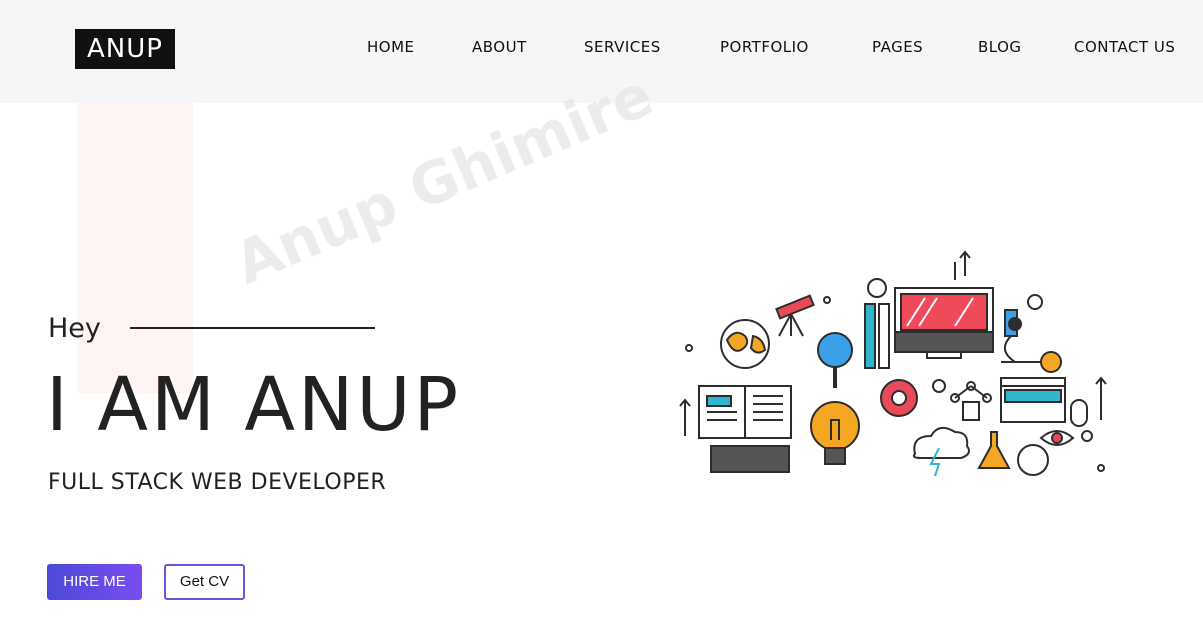 This screenshot has height=624, width=1203. Describe the element at coordinates (94, 582) in the screenshot. I see `hire-me-button: HIRE ME` at that location.